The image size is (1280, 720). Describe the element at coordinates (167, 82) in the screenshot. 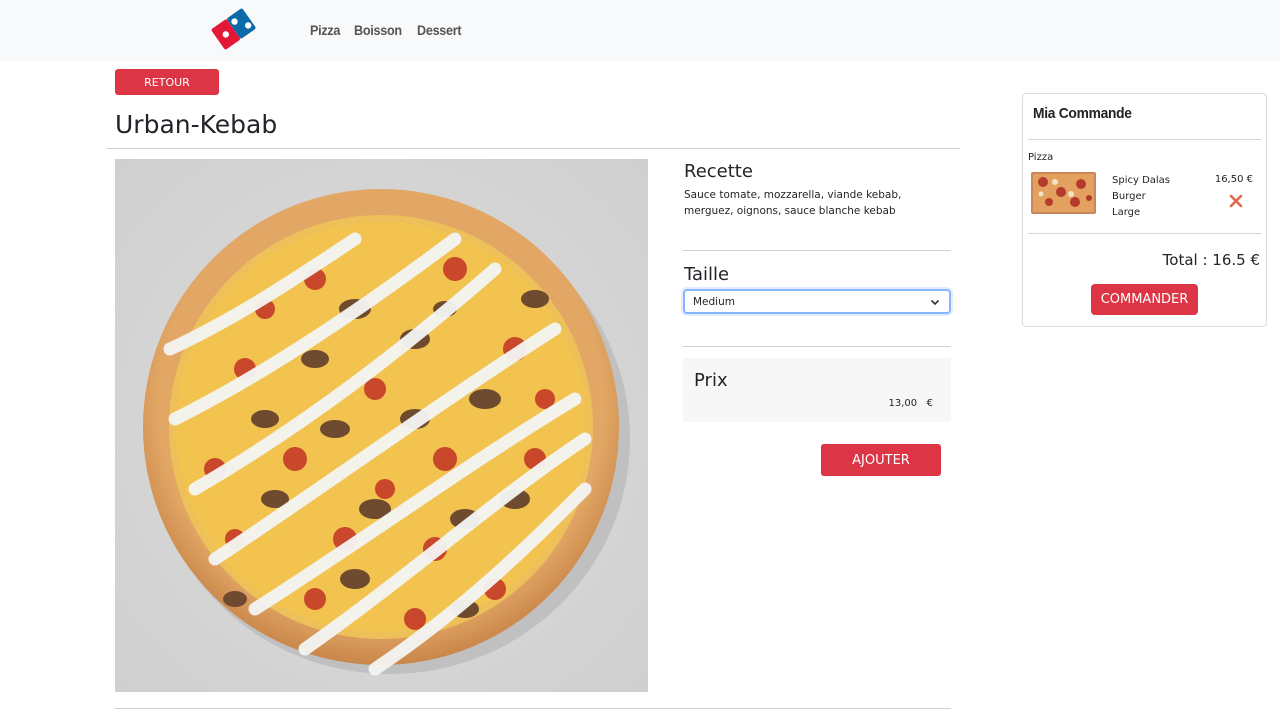

I see `back-button: RETOUR` at that location.